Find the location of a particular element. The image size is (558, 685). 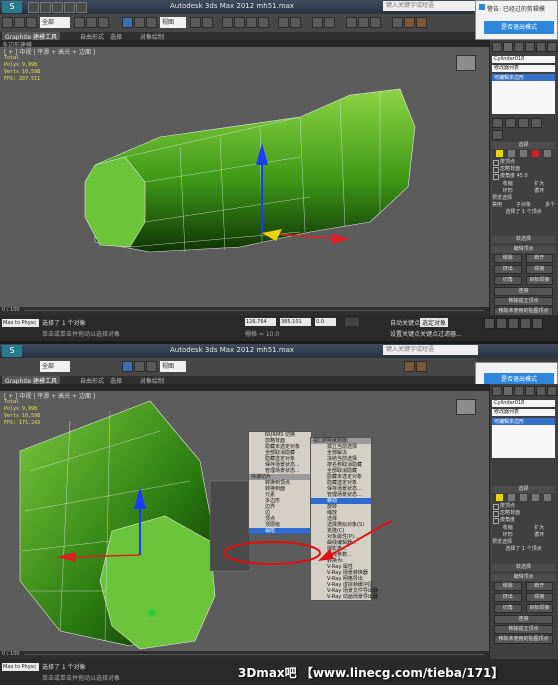

open-file-icon is located at coordinates (45, 7).